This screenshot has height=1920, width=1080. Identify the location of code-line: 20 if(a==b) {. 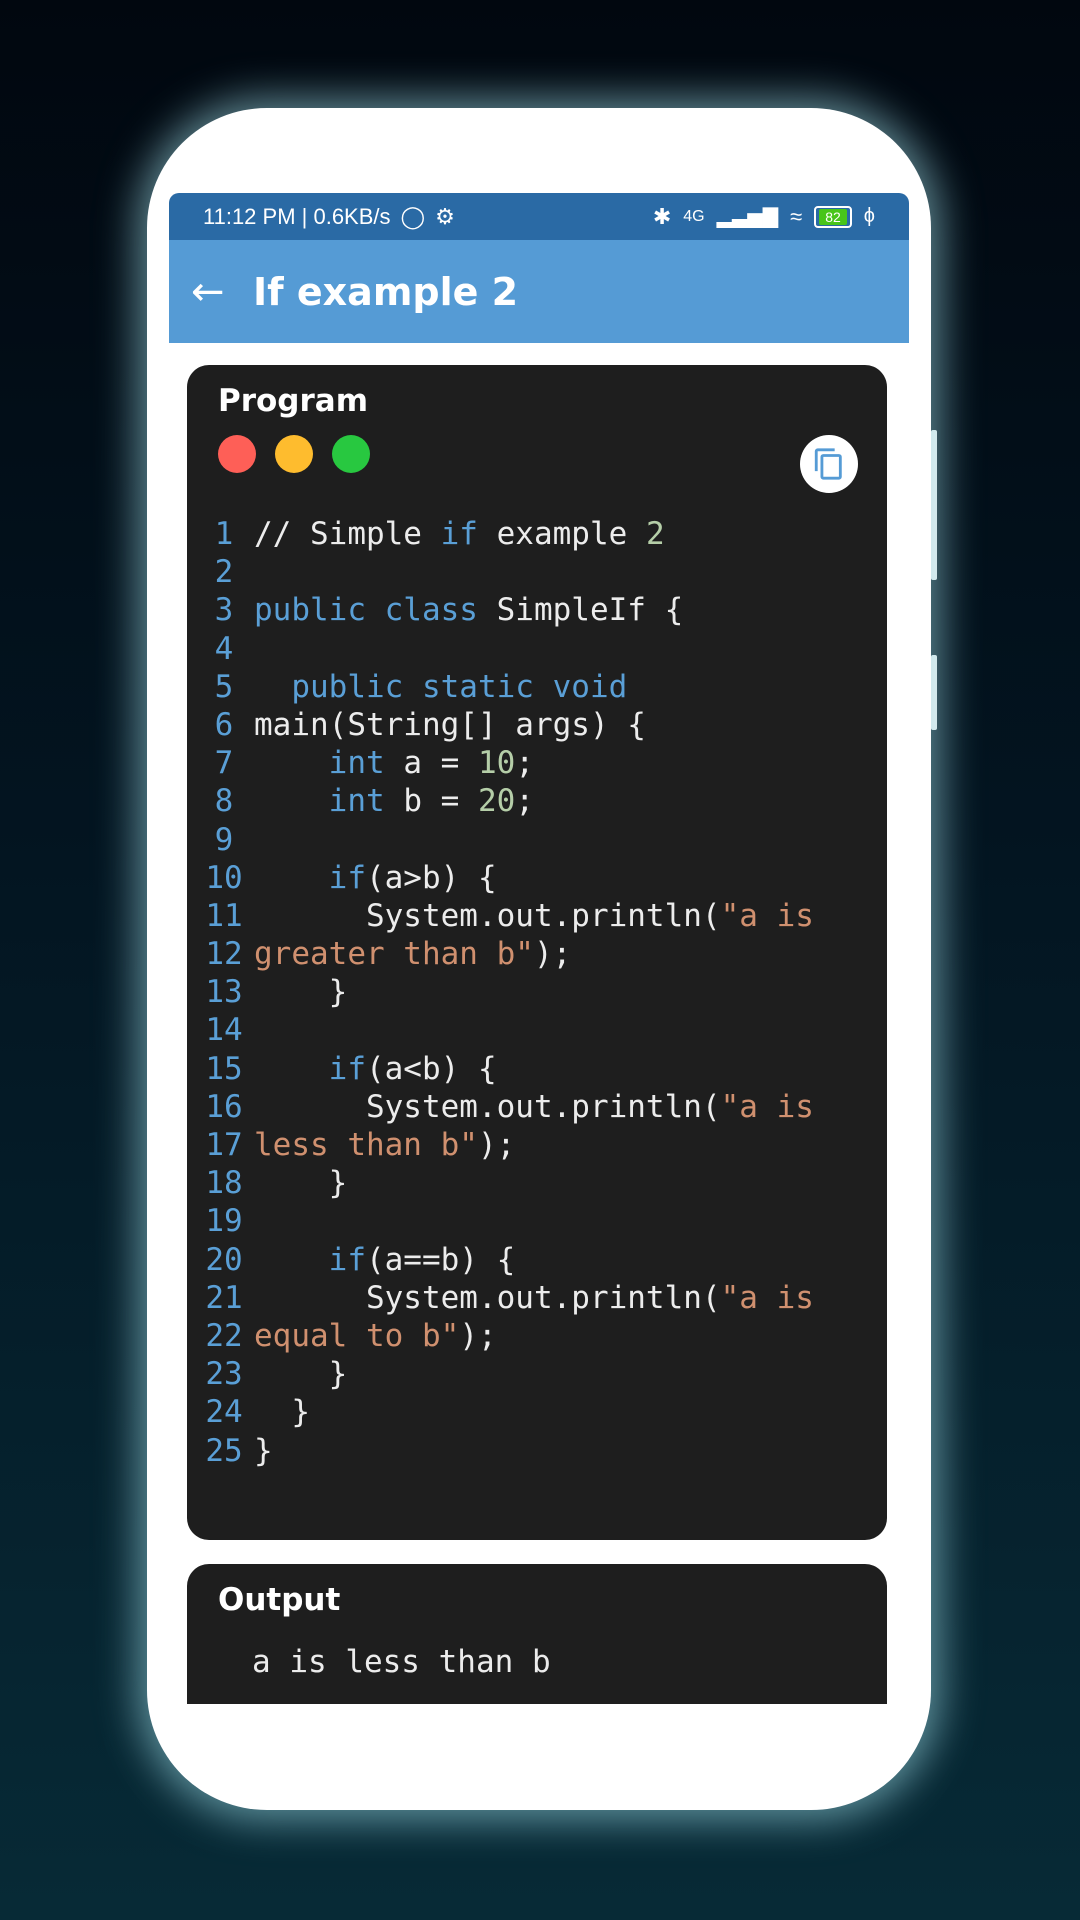
(506, 1260).